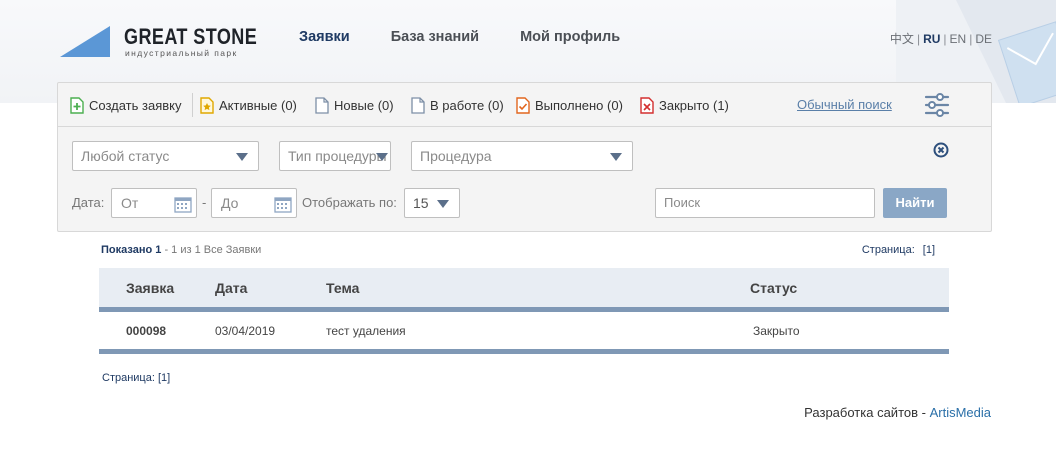  I want to click on procedure-select-value: Процедура, so click(456, 156).